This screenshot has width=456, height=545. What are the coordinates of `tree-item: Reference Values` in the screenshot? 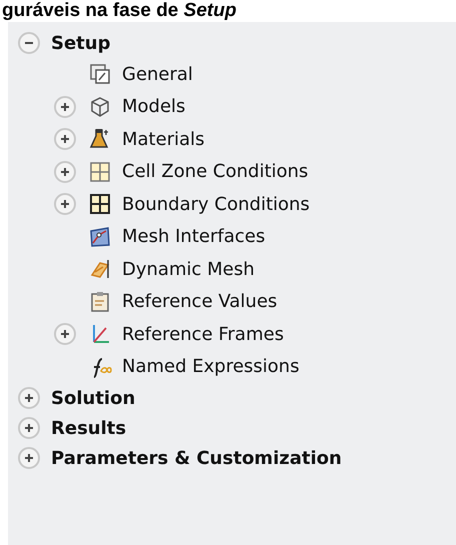 It's located at (200, 301).